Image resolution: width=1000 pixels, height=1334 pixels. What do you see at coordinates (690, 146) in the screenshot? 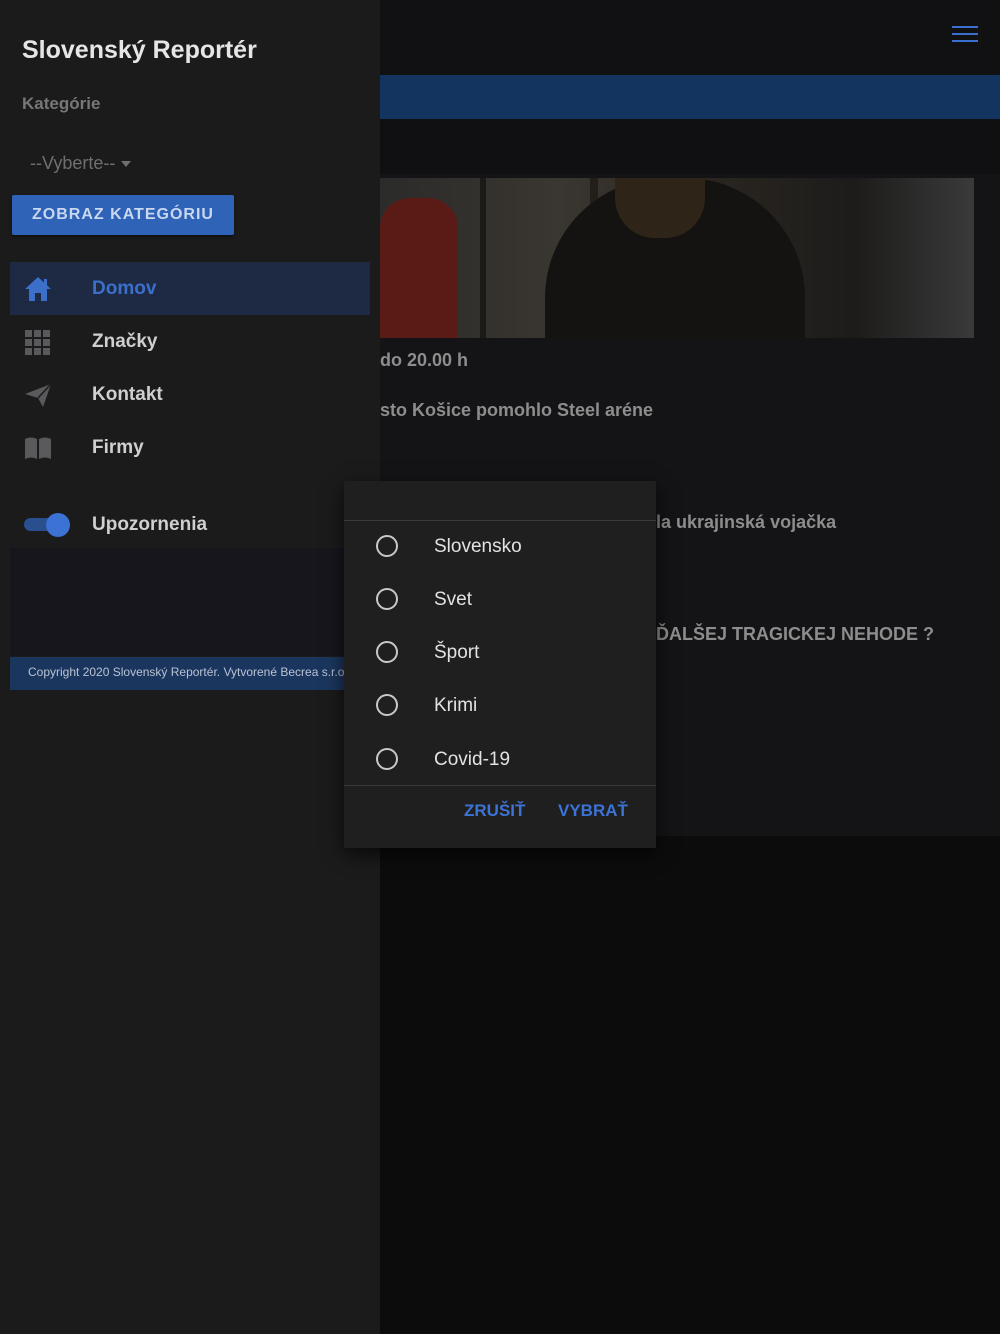
I see `banner-strip` at bounding box center [690, 146].